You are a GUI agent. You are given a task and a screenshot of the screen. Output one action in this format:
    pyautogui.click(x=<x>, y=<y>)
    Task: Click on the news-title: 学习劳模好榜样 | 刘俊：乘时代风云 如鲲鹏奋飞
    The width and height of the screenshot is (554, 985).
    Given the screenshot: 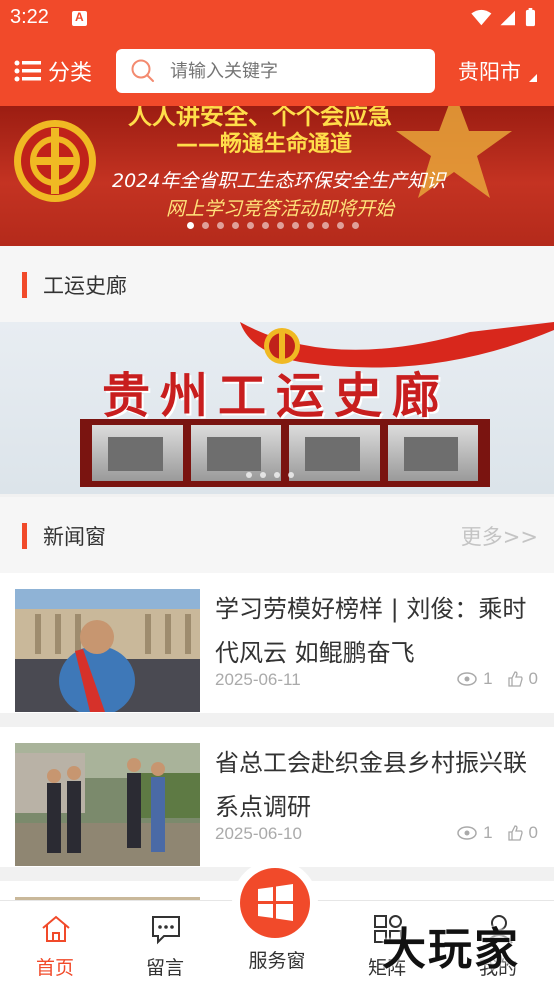 What is the action you would take?
    pyautogui.click(x=371, y=631)
    